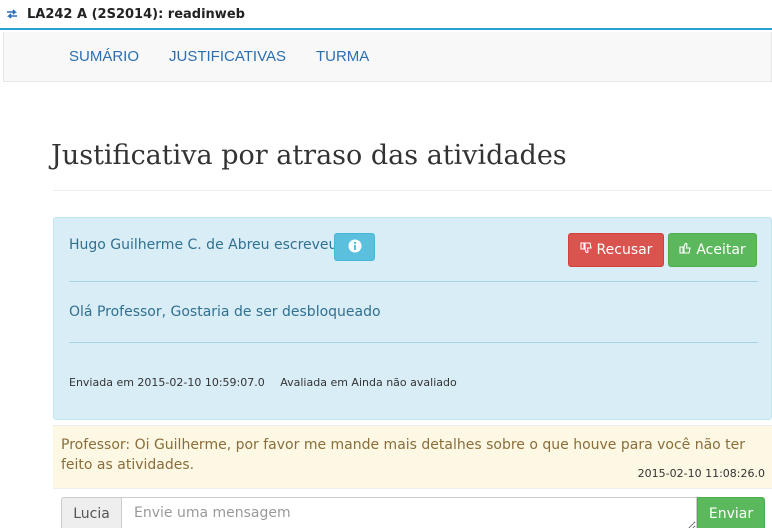  Describe the element at coordinates (12, 14) in the screenshot. I see `app-arrows-icon` at that location.